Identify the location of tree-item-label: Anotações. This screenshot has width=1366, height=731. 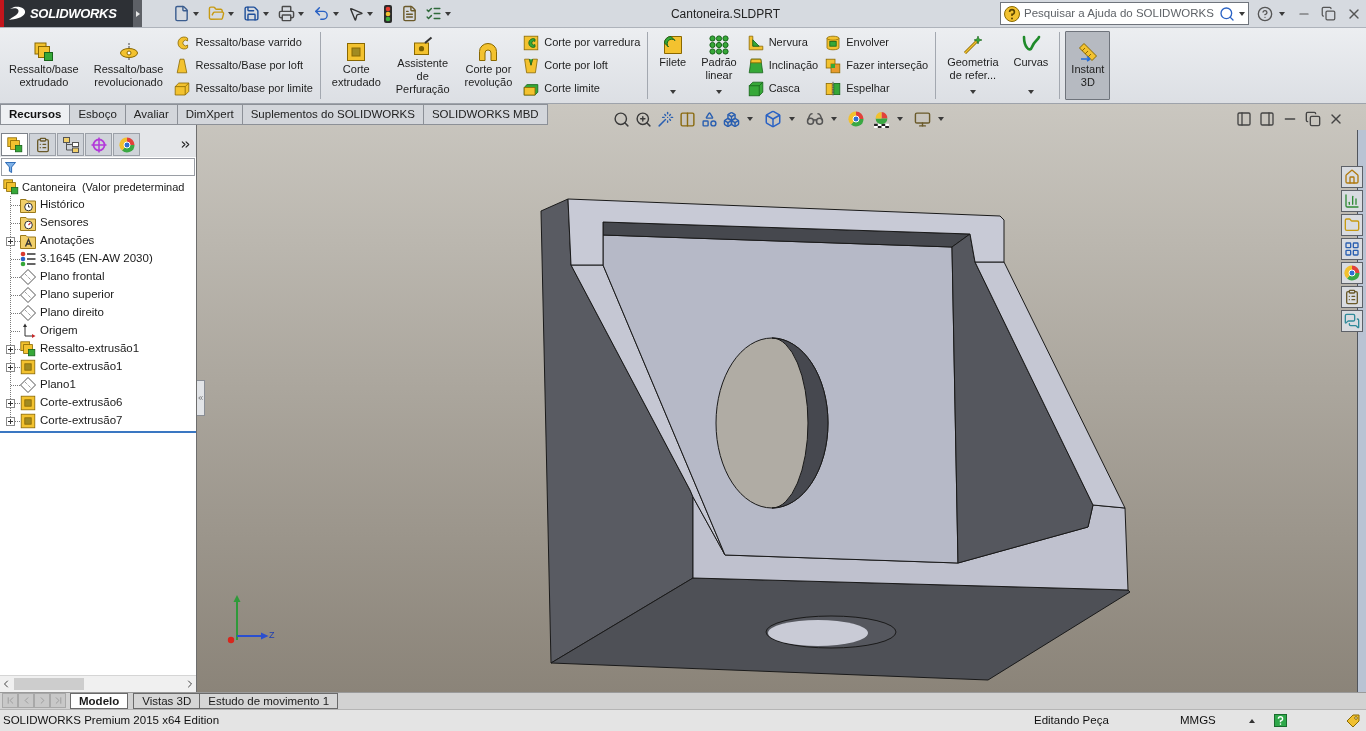
(67, 241).